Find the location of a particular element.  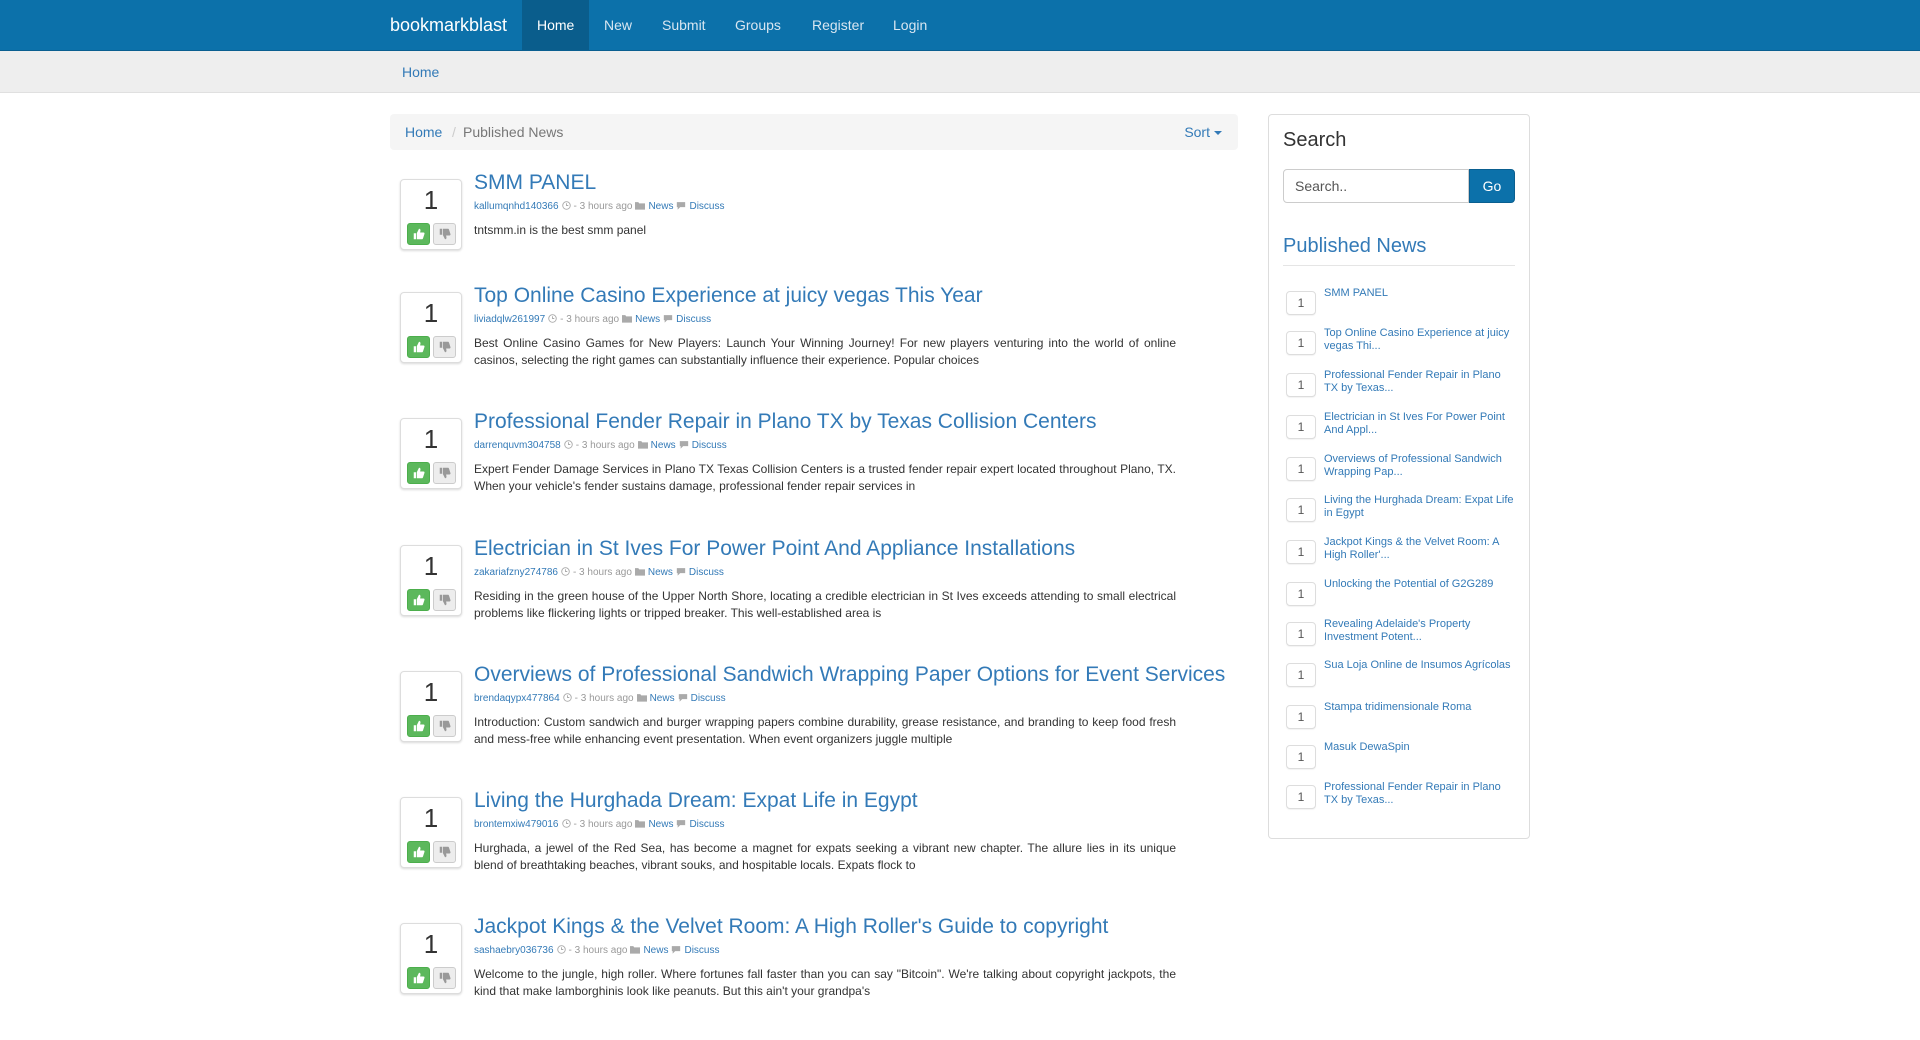

post-meta: liviadqlw261997 - 3 hours ago News Discuss is located at coordinates (592, 320).